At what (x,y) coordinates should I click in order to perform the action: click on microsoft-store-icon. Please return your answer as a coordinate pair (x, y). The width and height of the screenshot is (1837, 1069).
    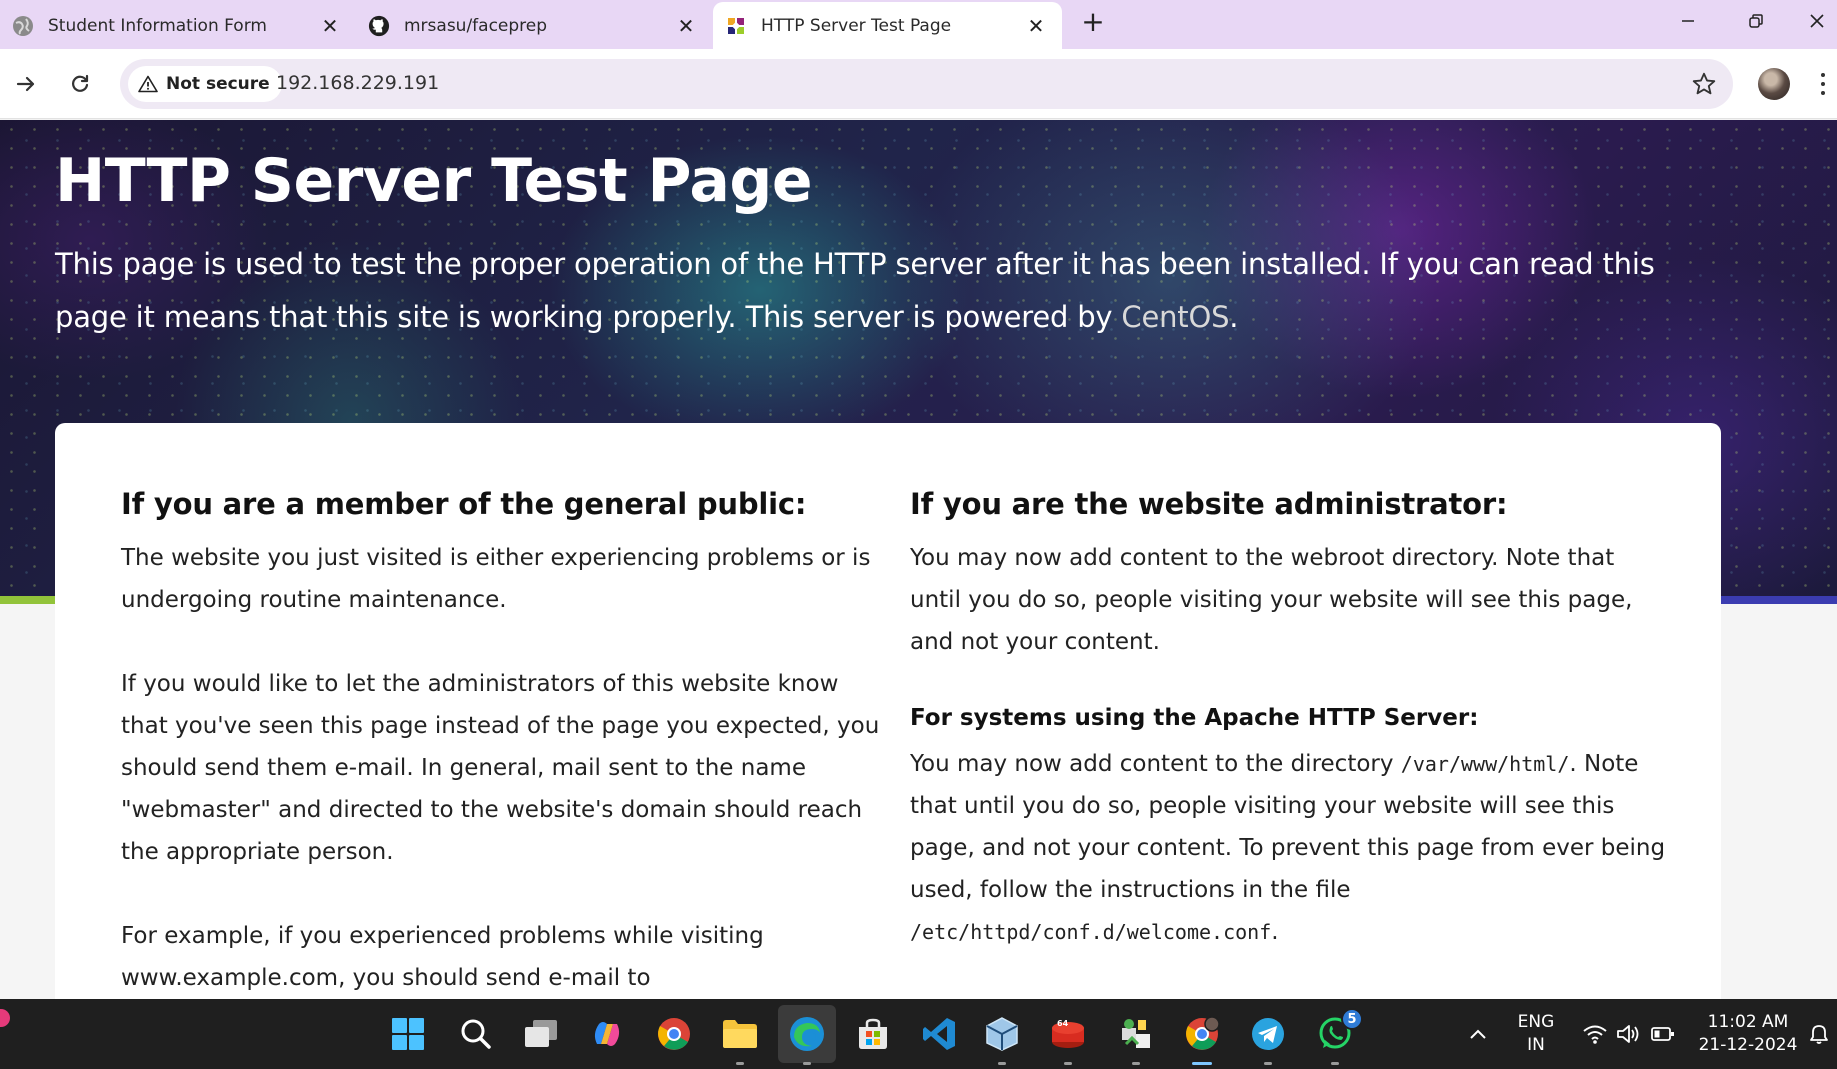
    Looking at the image, I should click on (873, 1034).